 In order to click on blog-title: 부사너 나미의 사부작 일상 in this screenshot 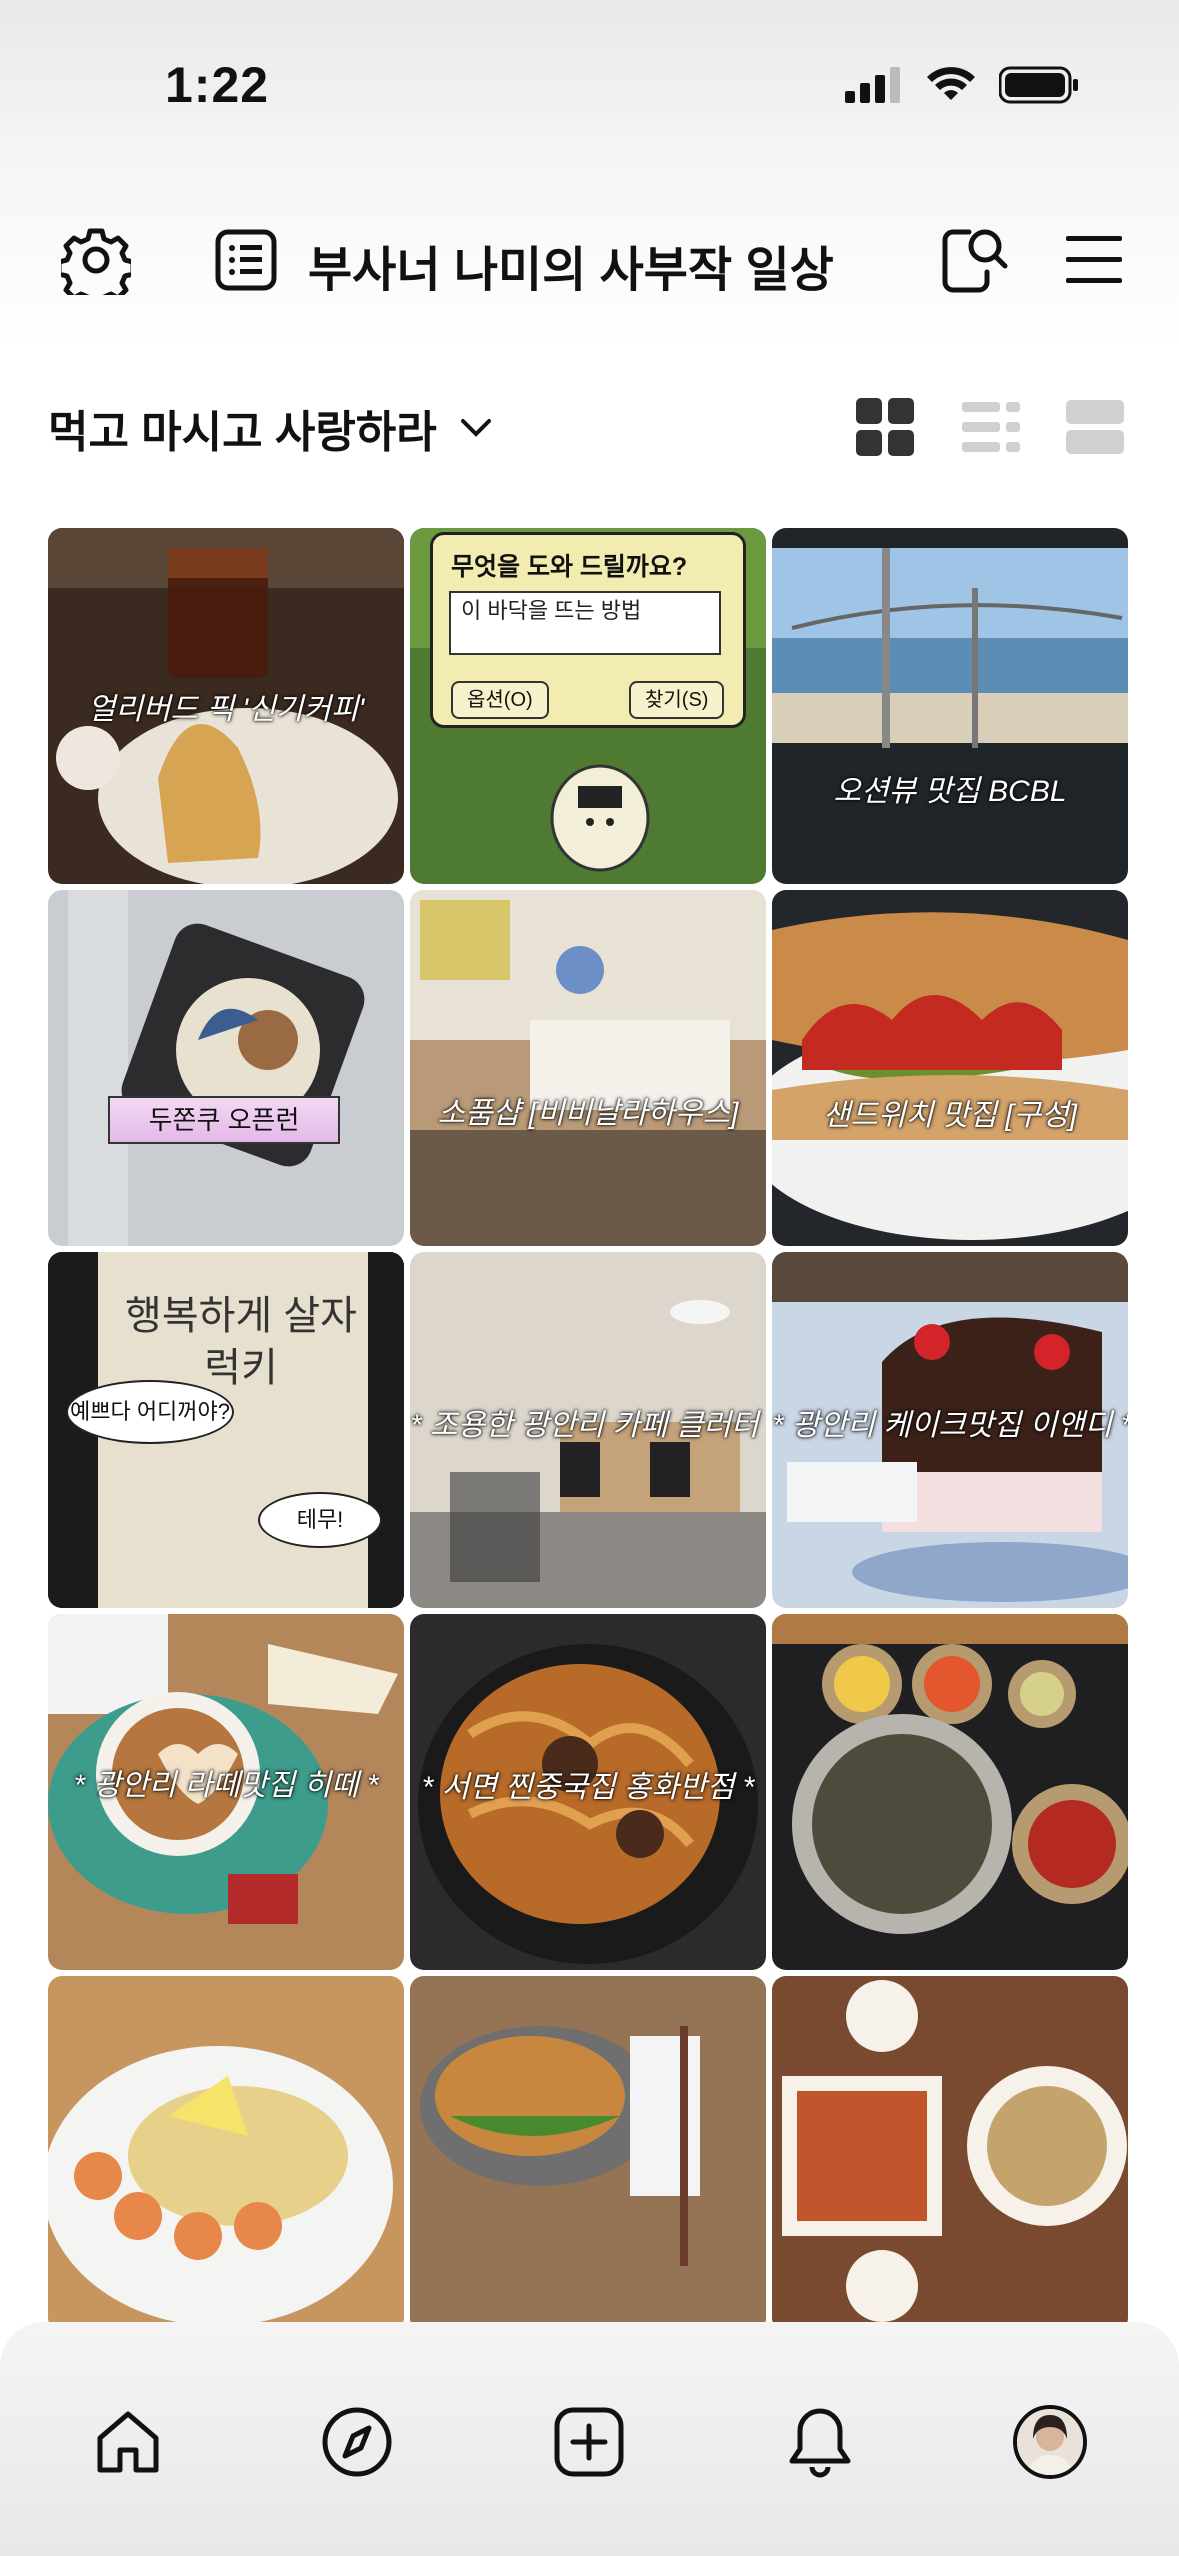, I will do `click(571, 265)`.